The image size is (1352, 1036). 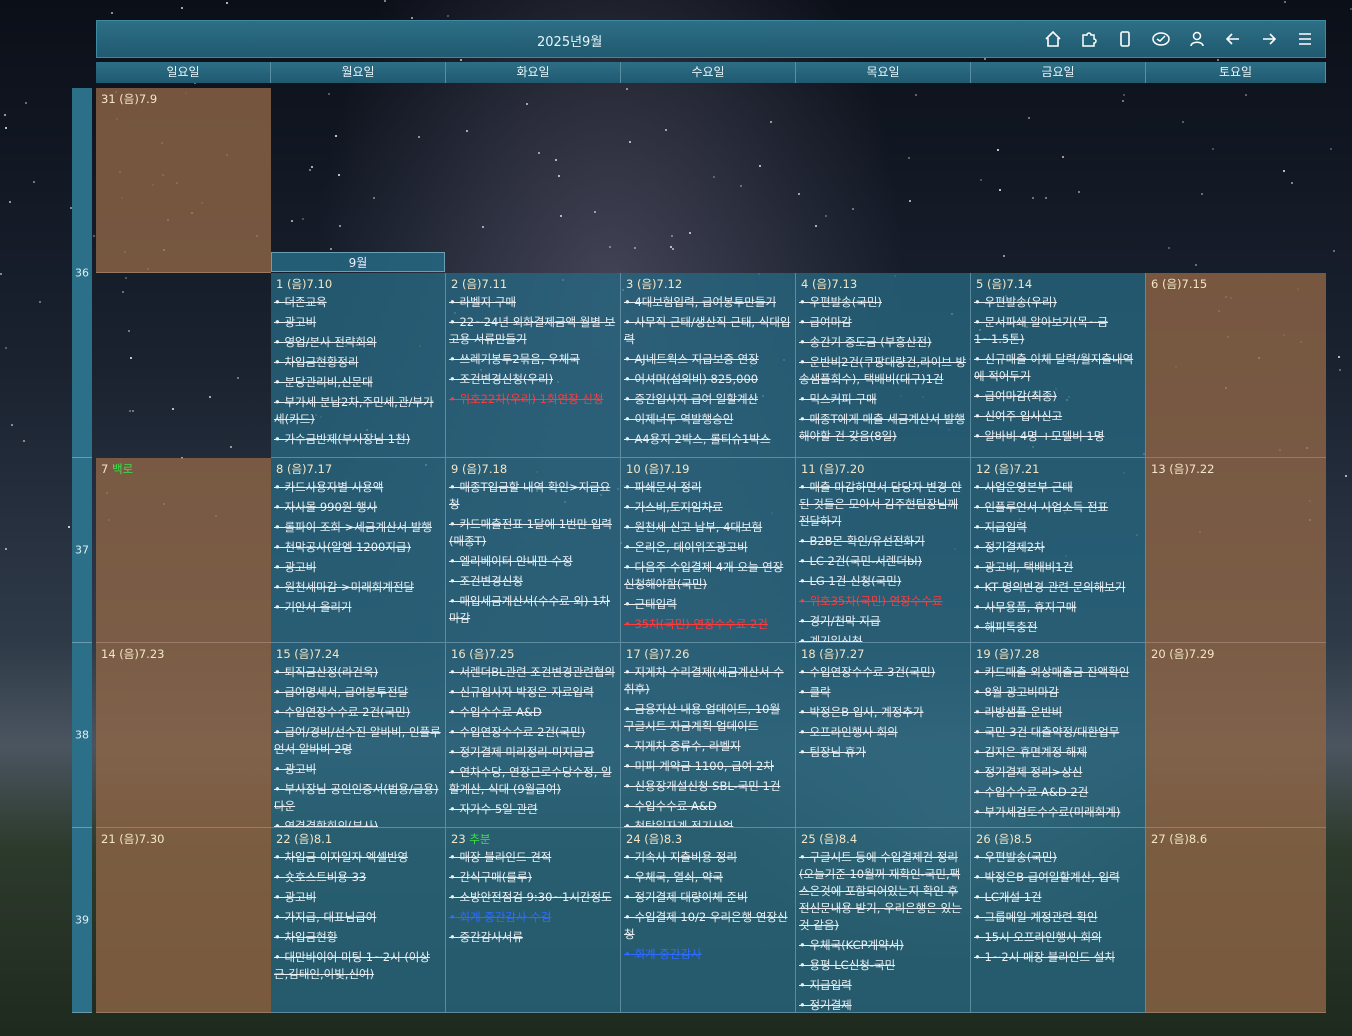 I want to click on event-item: • 급여명세서, 급여봉투전달, so click(x=358, y=692).